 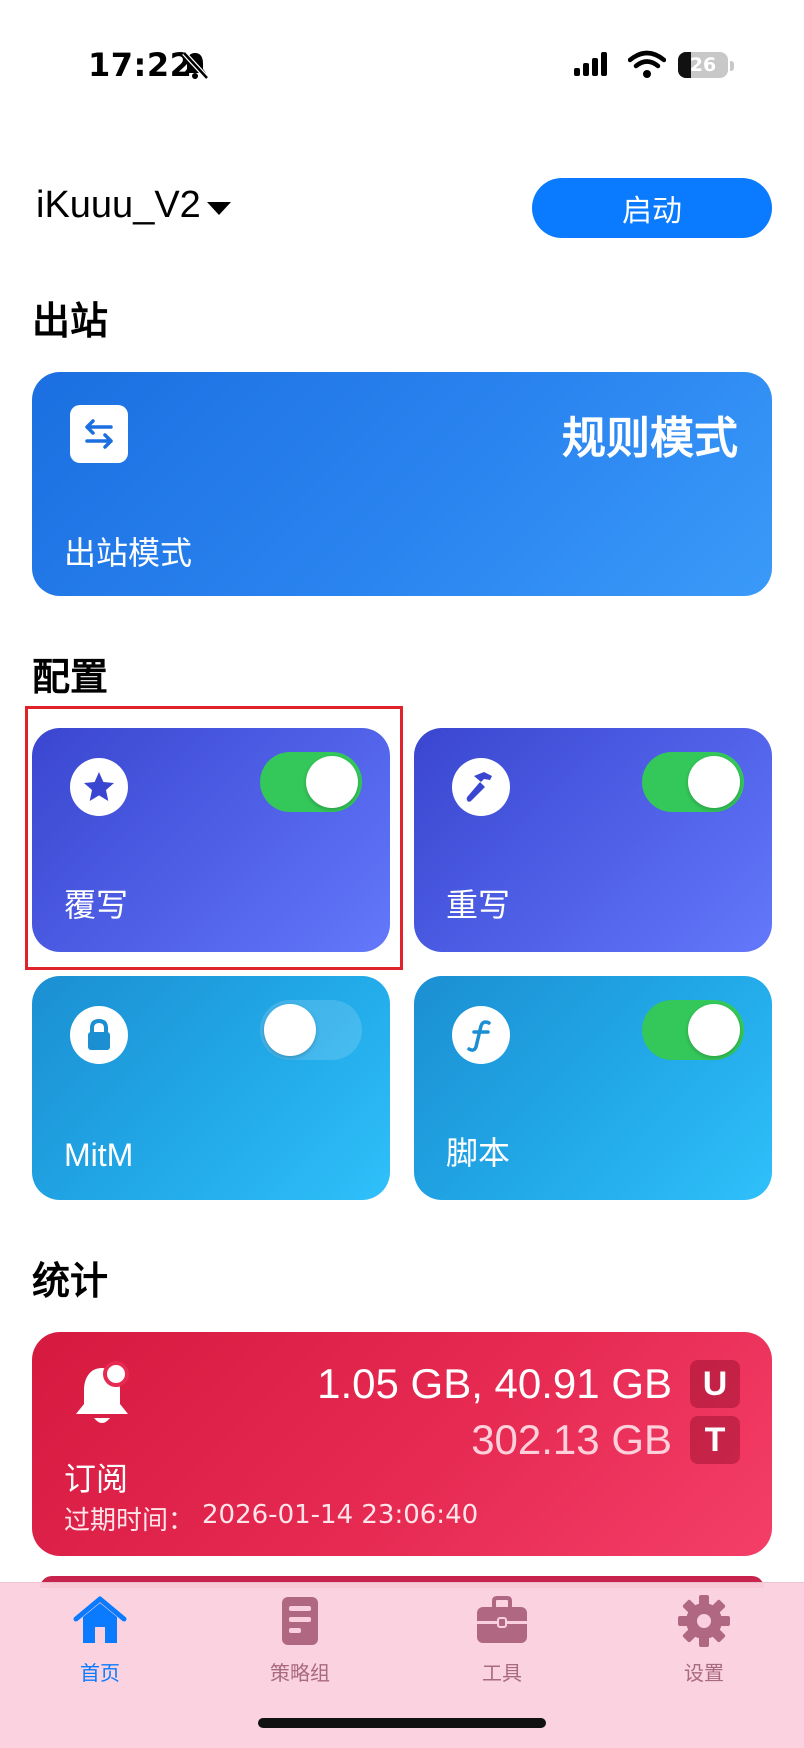 What do you see at coordinates (100, 1673) in the screenshot?
I see `tab-home-label: 首页` at bounding box center [100, 1673].